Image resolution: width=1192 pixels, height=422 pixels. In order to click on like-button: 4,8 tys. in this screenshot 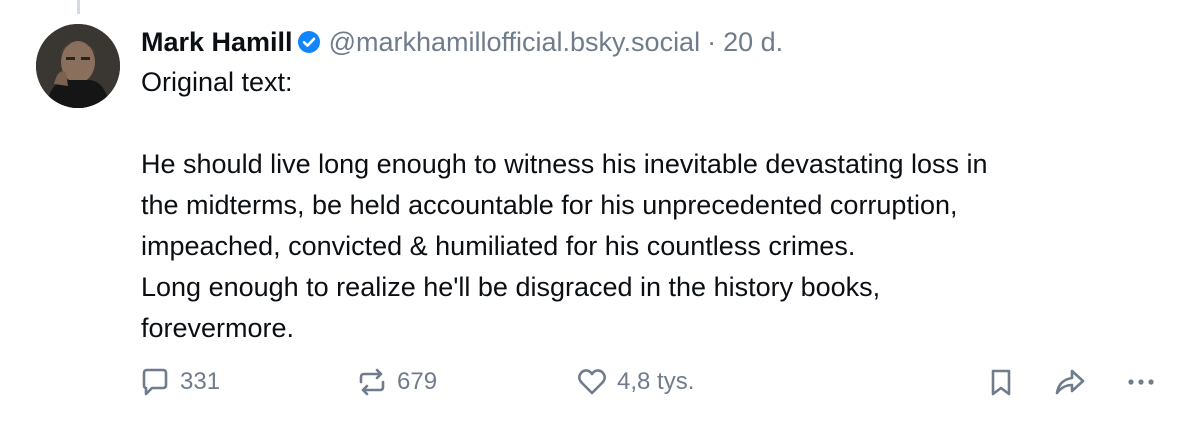, I will do `click(634, 382)`.